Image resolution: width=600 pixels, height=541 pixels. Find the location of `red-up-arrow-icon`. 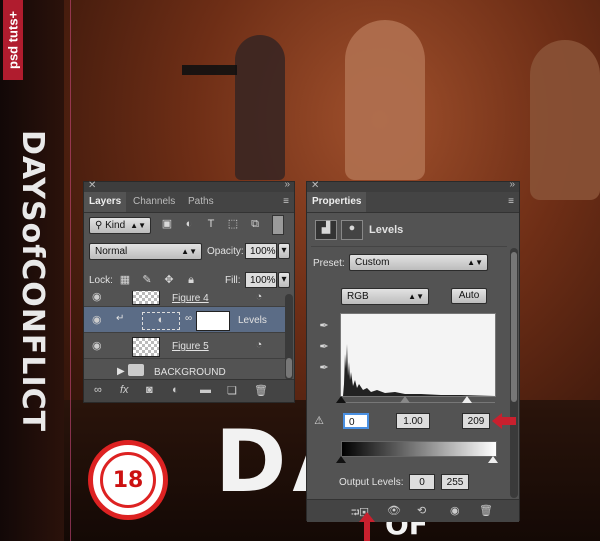

red-up-arrow-icon is located at coordinates (367, 526).